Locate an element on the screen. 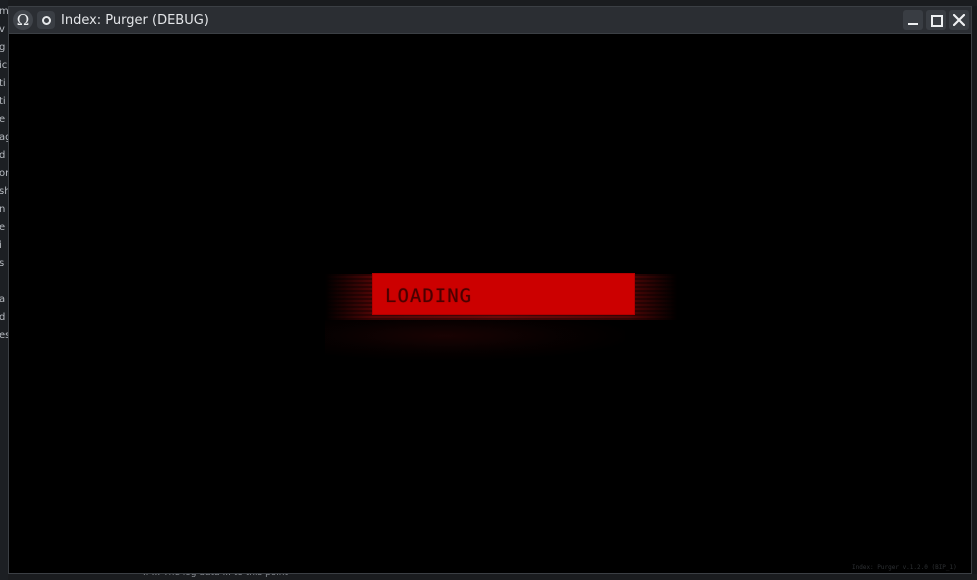  pin-icon is located at coordinates (46, 20).